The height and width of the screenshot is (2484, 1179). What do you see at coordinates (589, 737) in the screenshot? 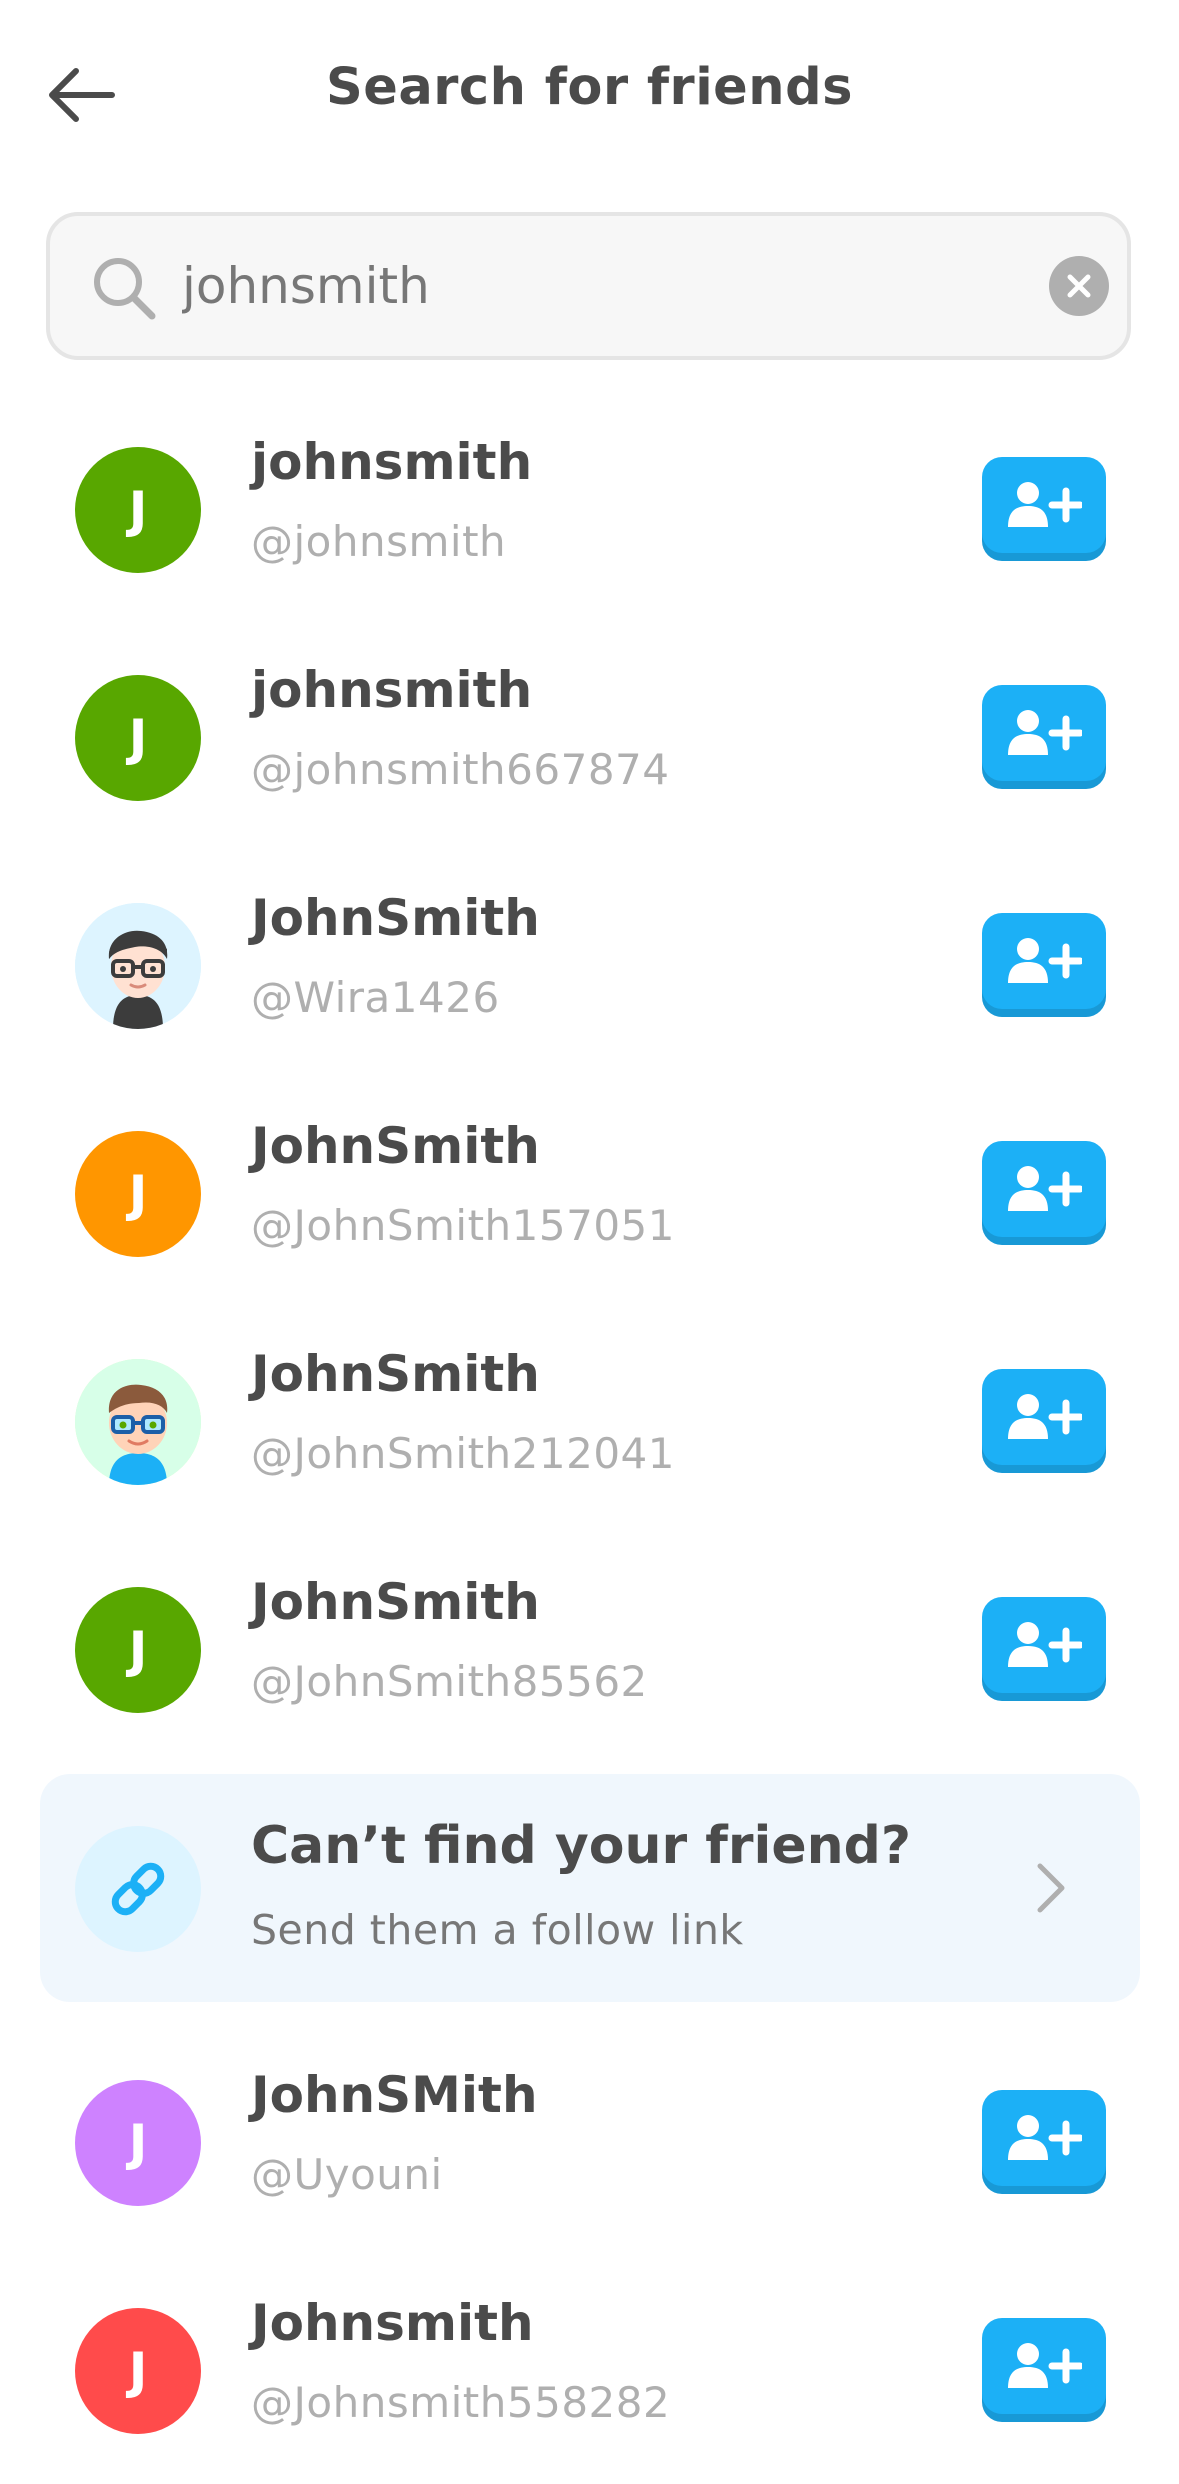
I see `result-row: Jjohnsmith @johnsmith667874` at bounding box center [589, 737].